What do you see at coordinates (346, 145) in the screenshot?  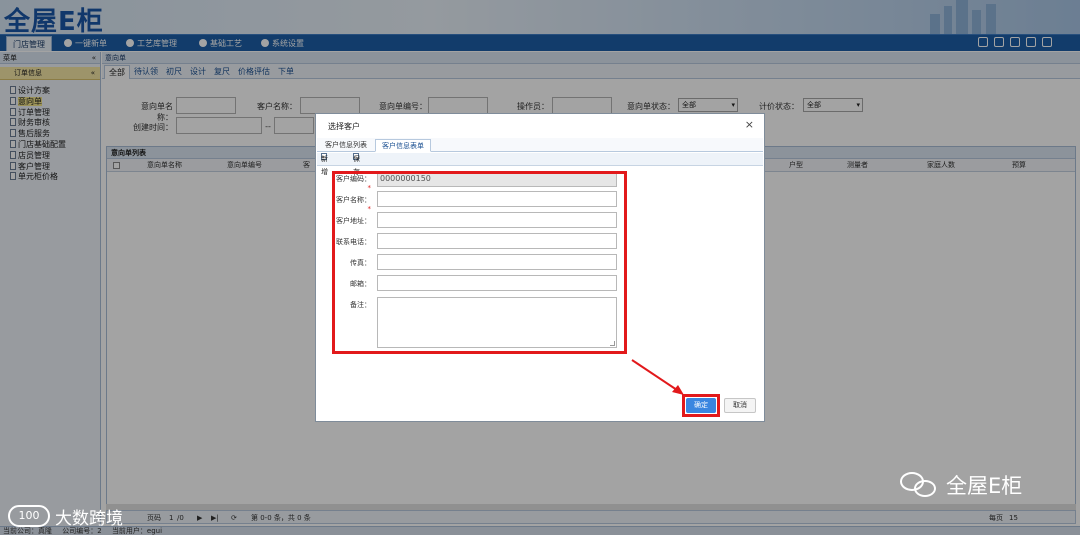 I see `tab-customer-list: 客户信息列表` at bounding box center [346, 145].